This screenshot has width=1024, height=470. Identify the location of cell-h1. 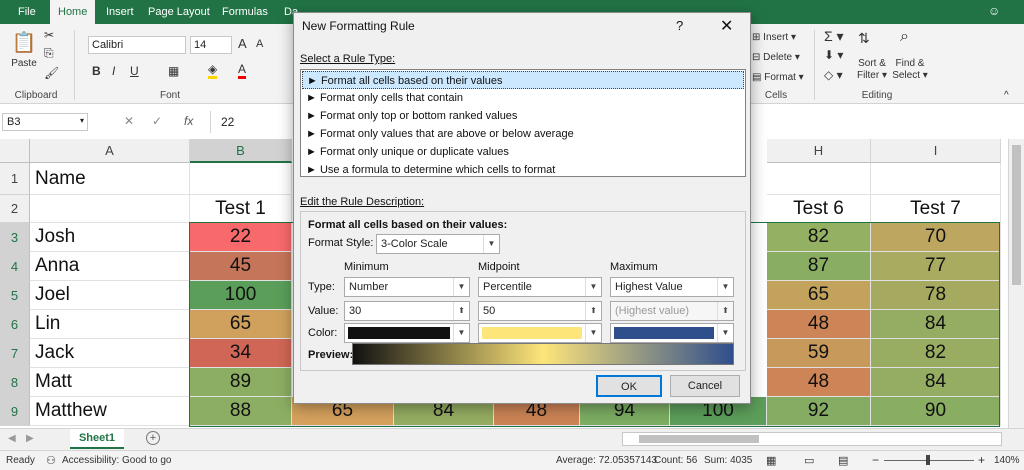
(819, 179).